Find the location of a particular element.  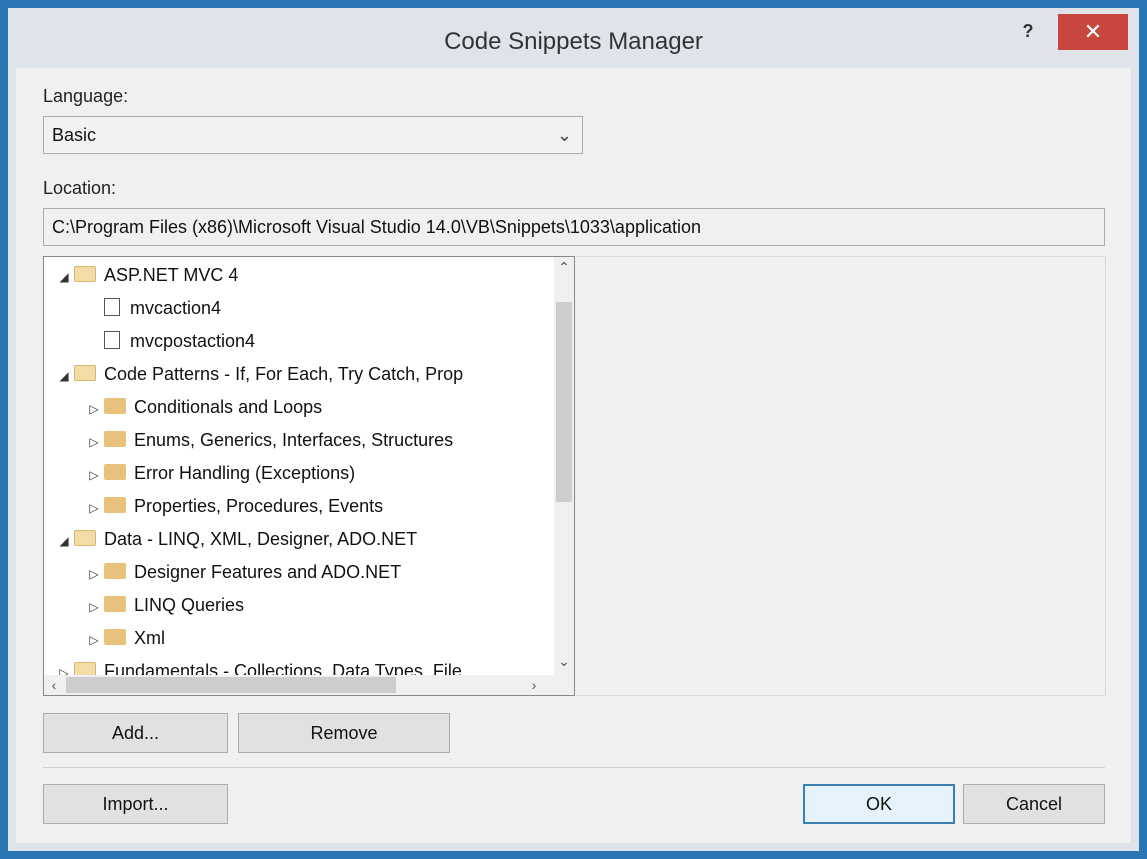

tree-item: mvcaction4 is located at coordinates (152, 308).